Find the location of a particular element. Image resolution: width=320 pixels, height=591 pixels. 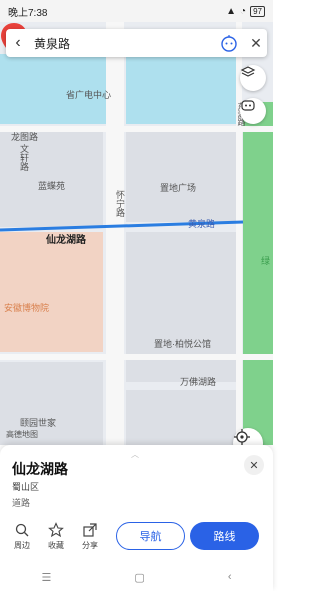

block-ne is located at coordinates (183, 177).